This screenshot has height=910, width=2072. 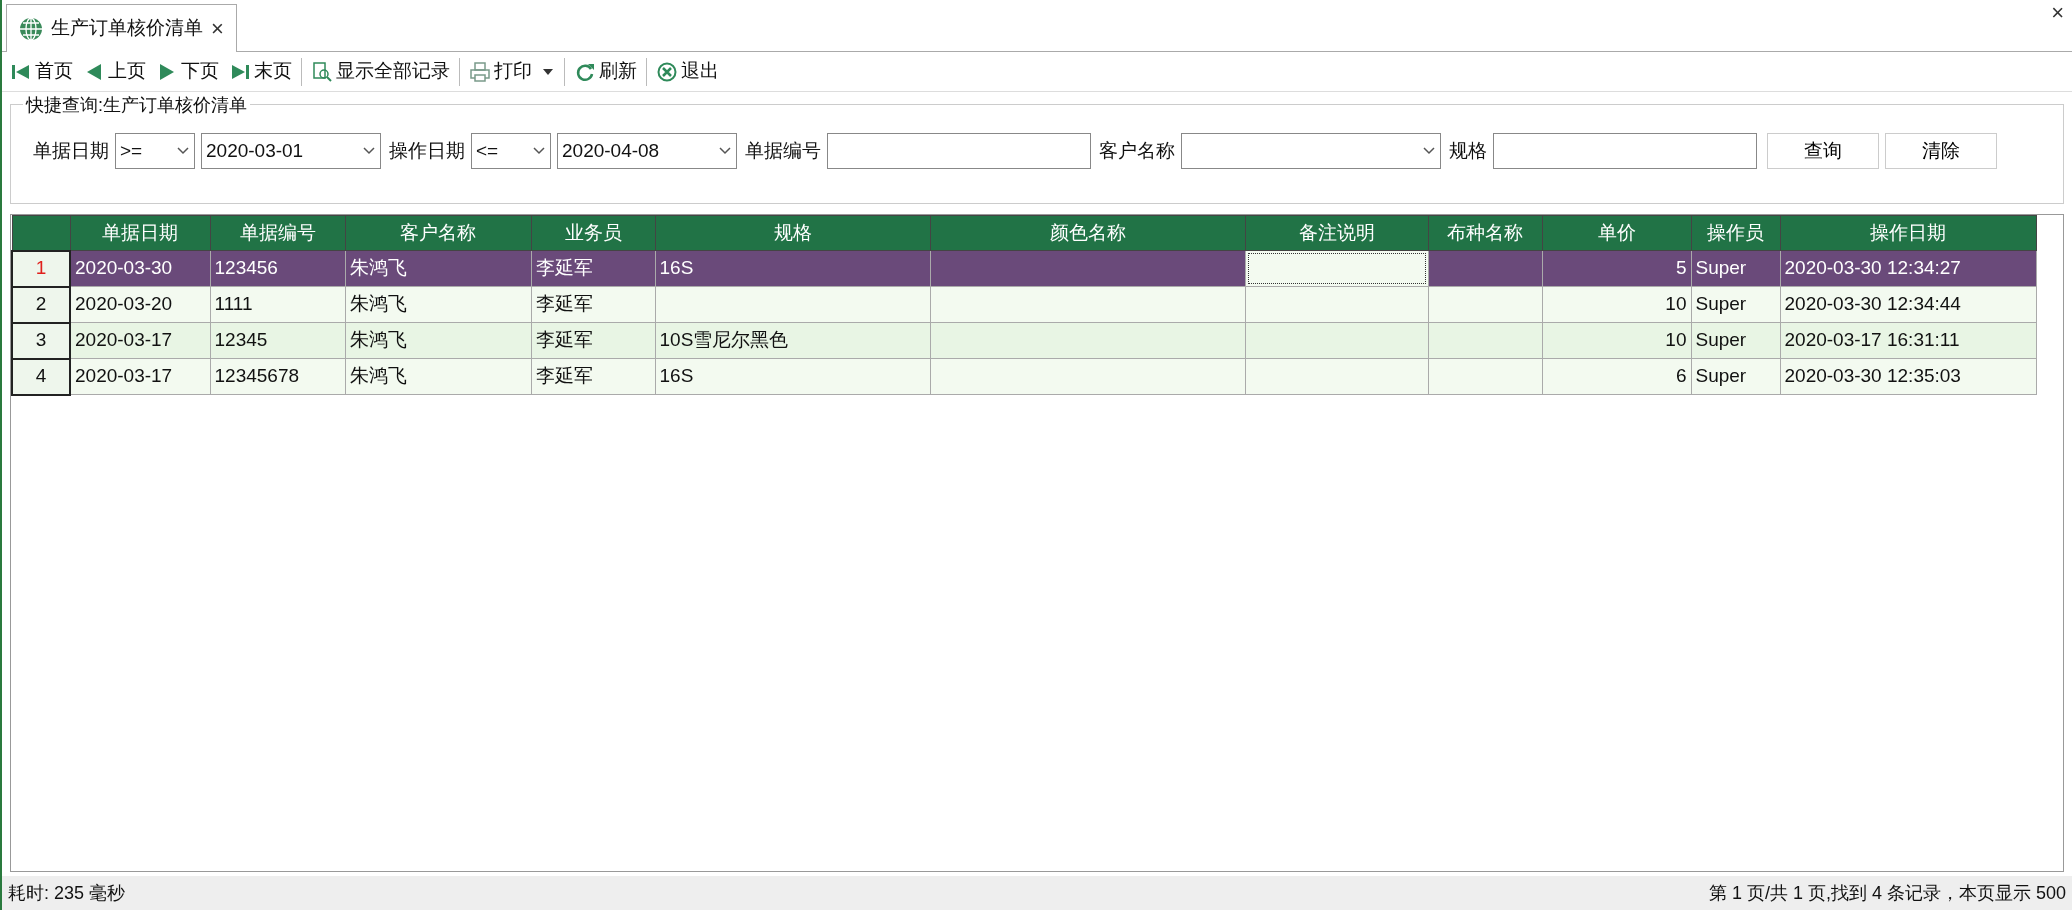 I want to click on toolbar-button: 刷新, so click(x=605, y=71).